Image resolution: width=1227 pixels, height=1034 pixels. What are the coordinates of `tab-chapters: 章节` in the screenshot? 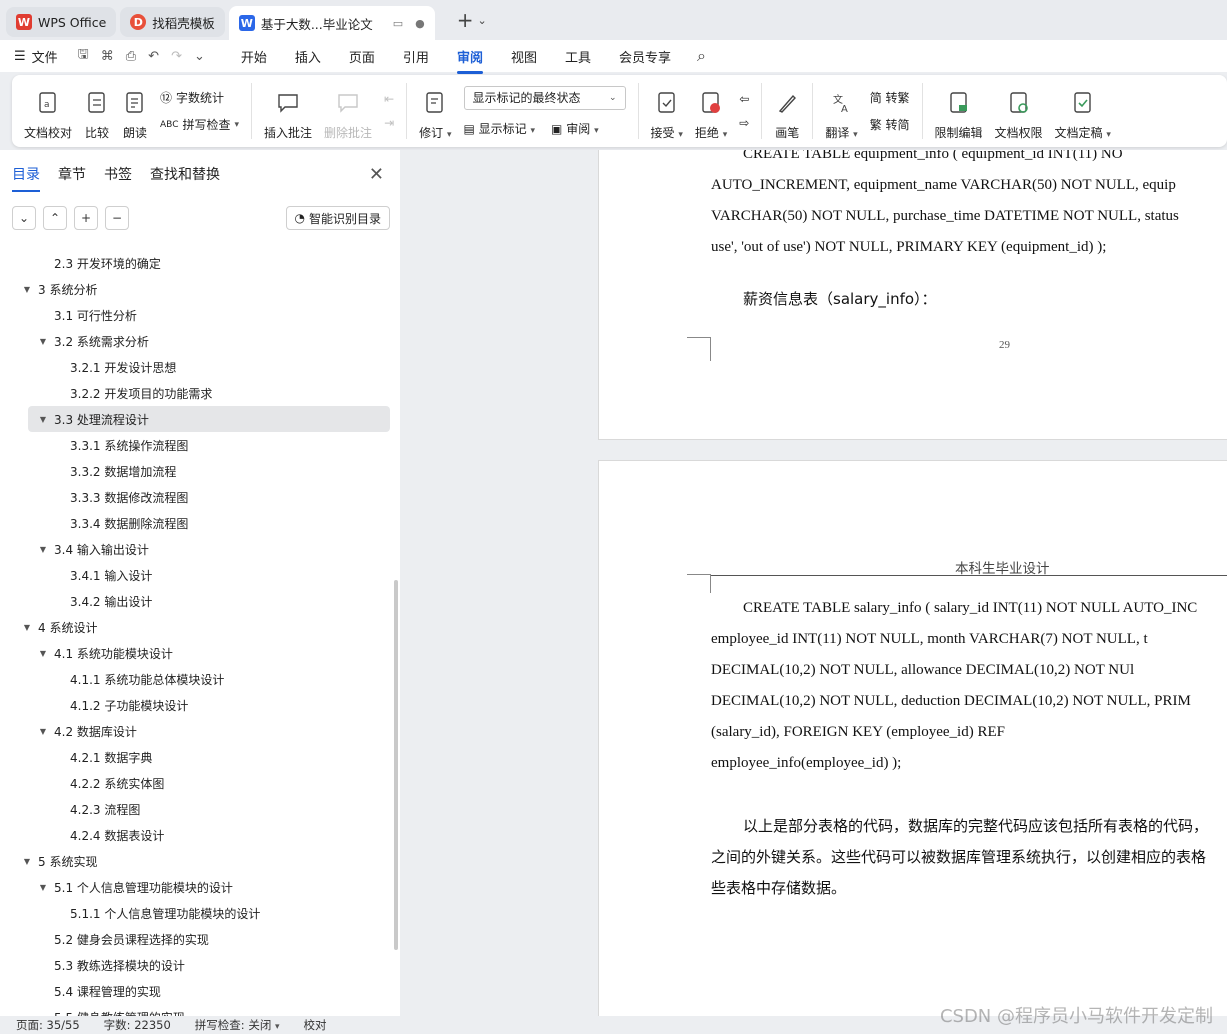 It's located at (72, 174).